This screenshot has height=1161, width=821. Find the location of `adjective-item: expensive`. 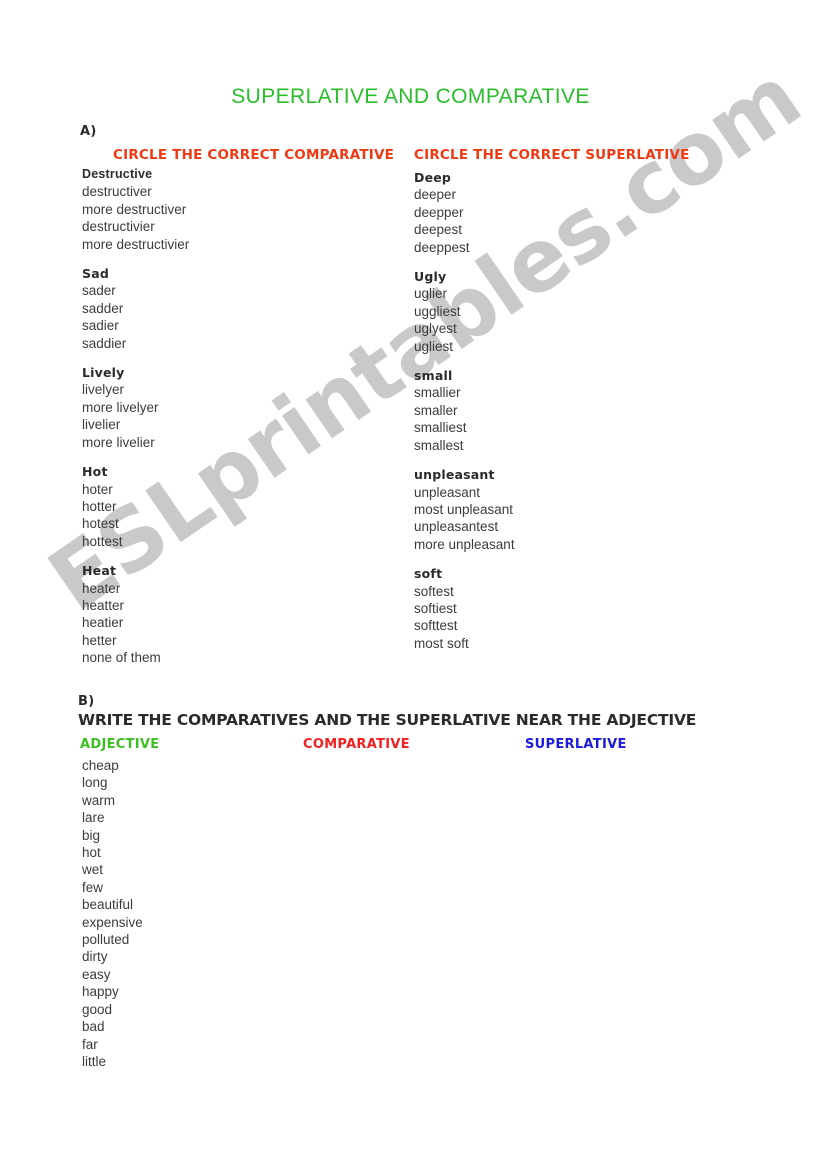

adjective-item: expensive is located at coordinates (182, 922).